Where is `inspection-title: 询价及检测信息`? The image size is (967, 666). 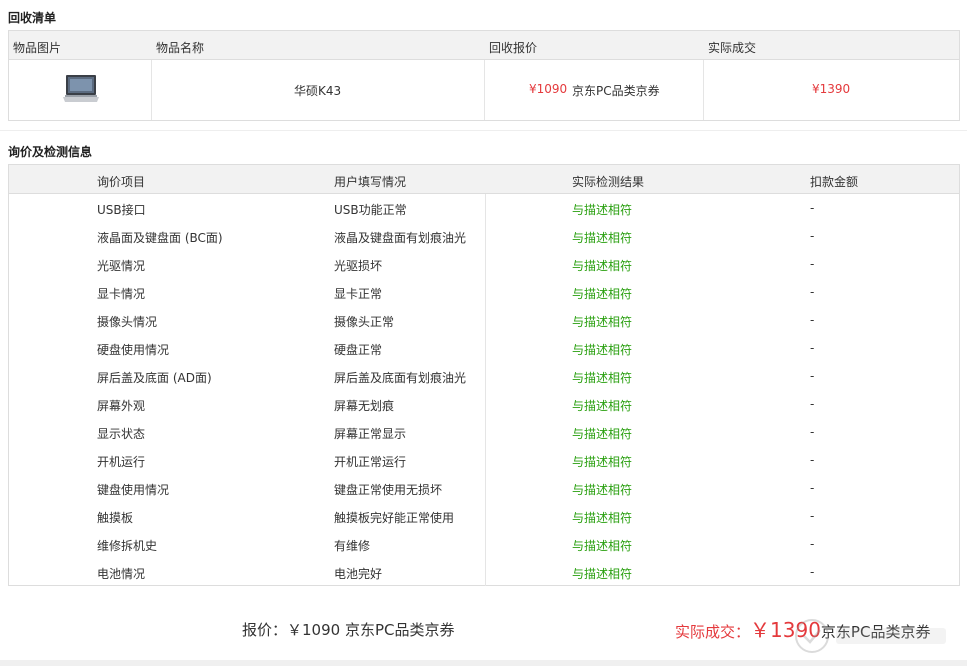 inspection-title: 询价及检测信息 is located at coordinates (50, 152).